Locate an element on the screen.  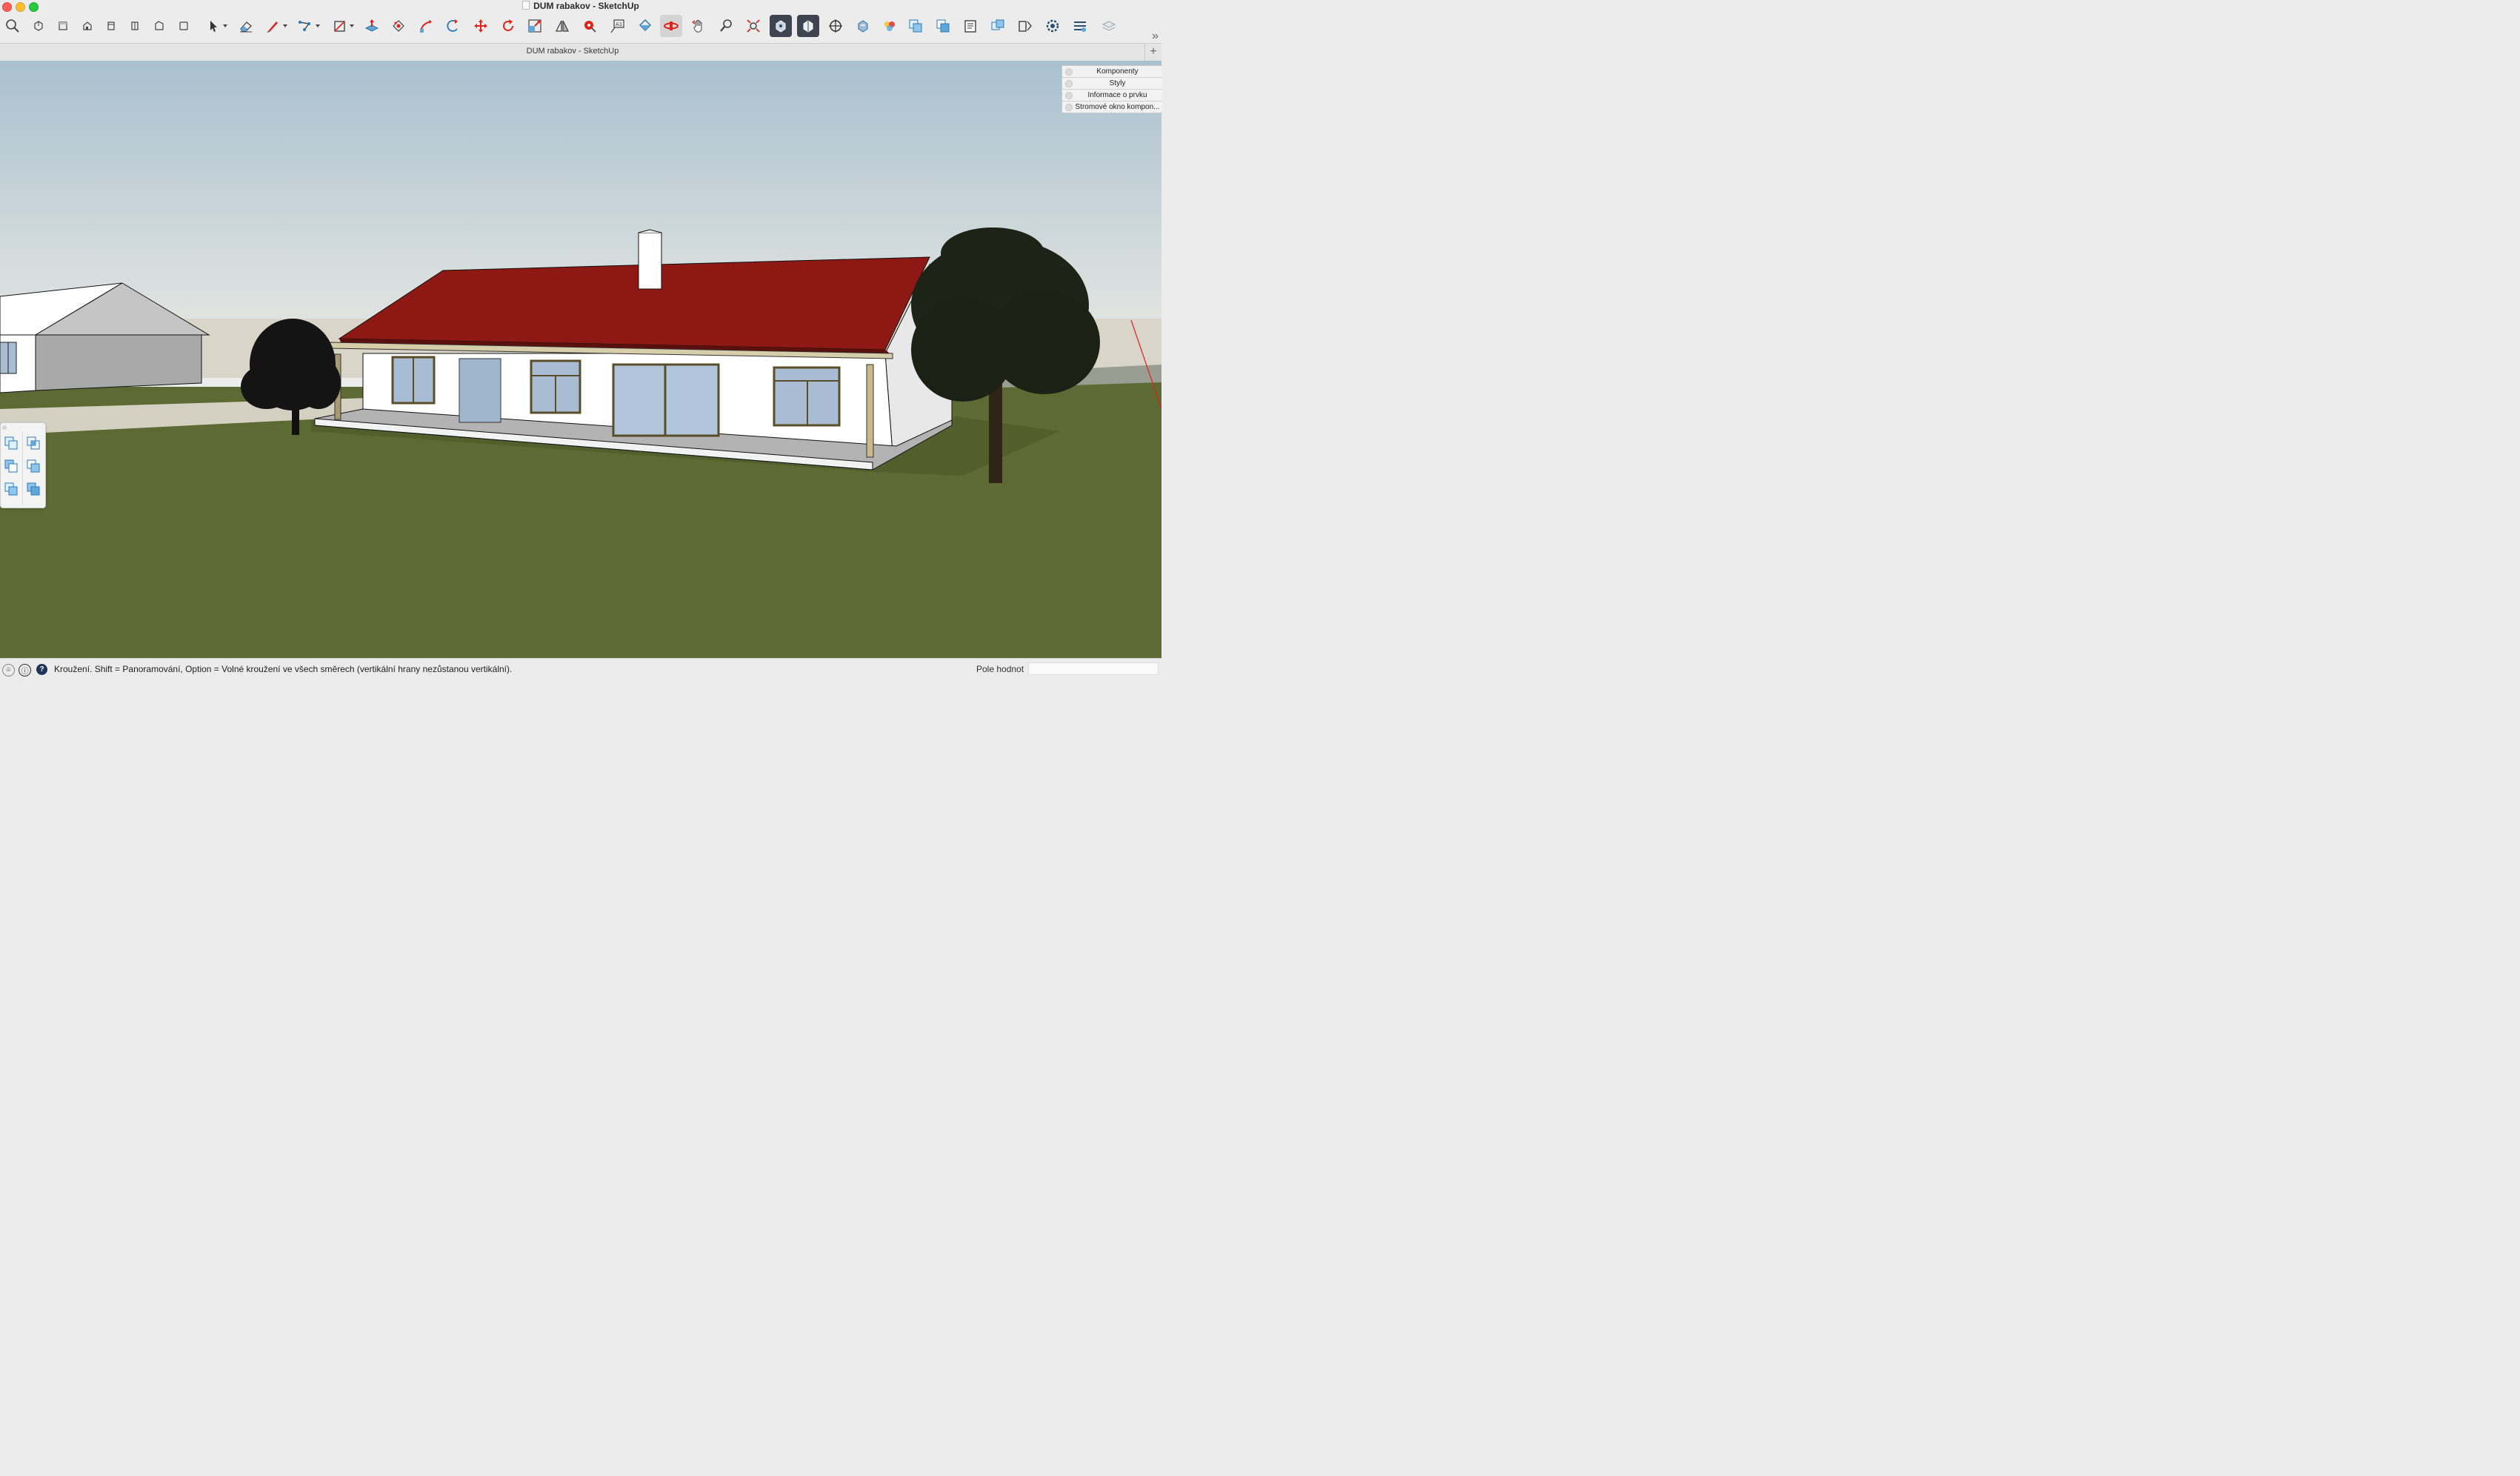
flip-icon is located at coordinates (562, 26).